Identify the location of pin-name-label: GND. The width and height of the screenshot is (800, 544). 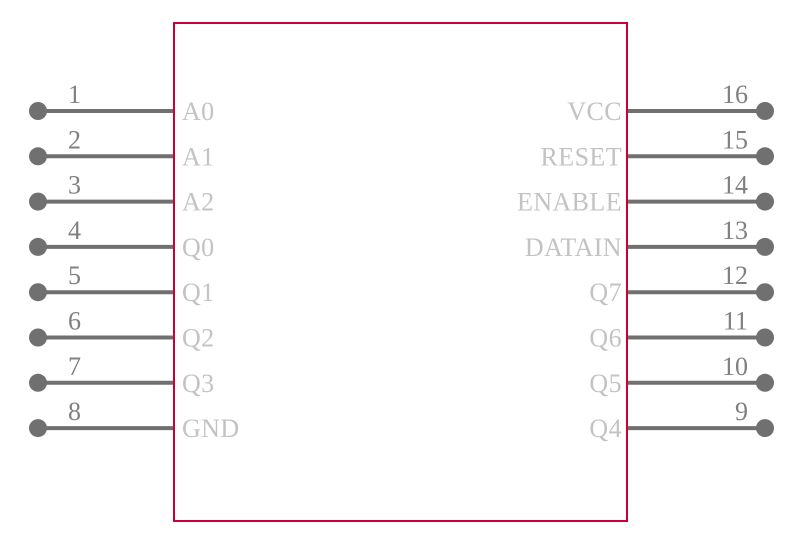
(211, 428).